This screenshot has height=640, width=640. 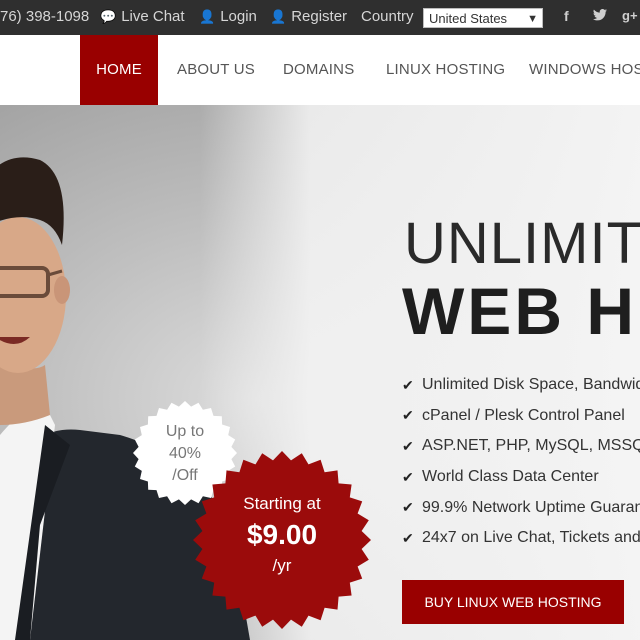 What do you see at coordinates (153, 16) in the screenshot?
I see `live-chat-label: Live Chat` at bounding box center [153, 16].